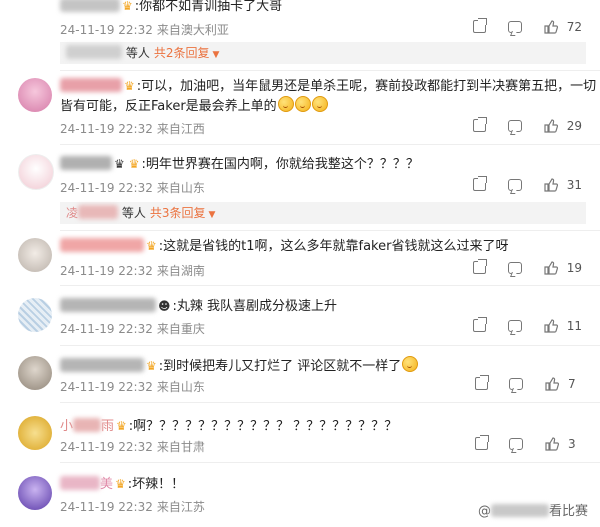 The width and height of the screenshot is (600, 527). What do you see at coordinates (156, 484) in the screenshot?
I see `comment-text: :坏辣！！` at bounding box center [156, 484].